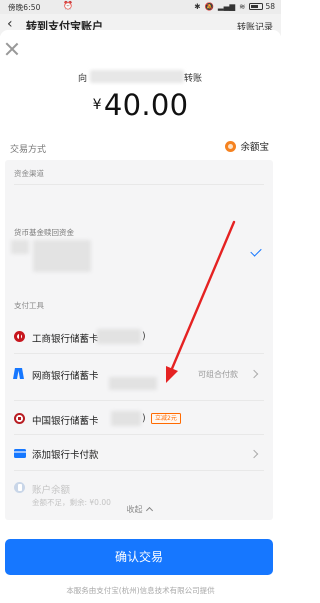 The image size is (320, 603). What do you see at coordinates (270, 6) in the screenshot?
I see `battery-level: 58` at bounding box center [270, 6].